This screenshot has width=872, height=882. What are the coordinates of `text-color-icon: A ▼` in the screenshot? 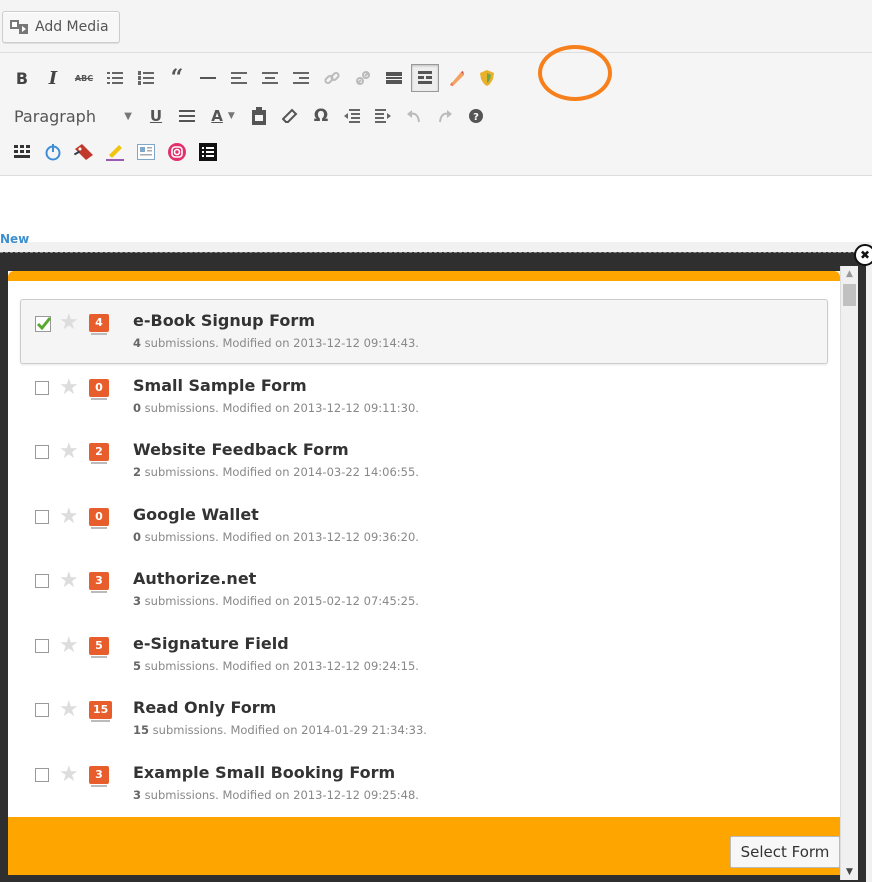 It's located at (223, 116).